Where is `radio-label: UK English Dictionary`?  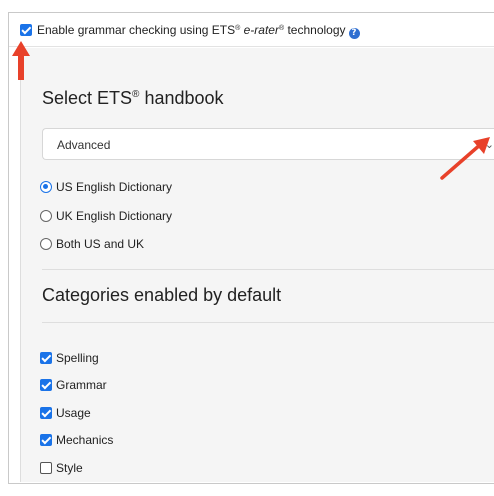
radio-label: UK English Dictionary is located at coordinates (114, 216).